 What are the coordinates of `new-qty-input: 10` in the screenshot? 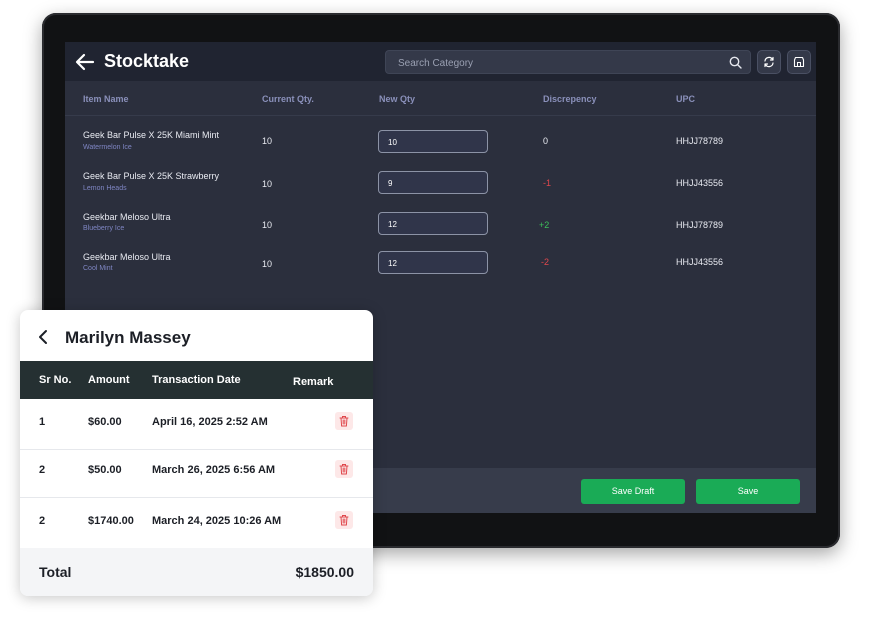 It's located at (433, 141).